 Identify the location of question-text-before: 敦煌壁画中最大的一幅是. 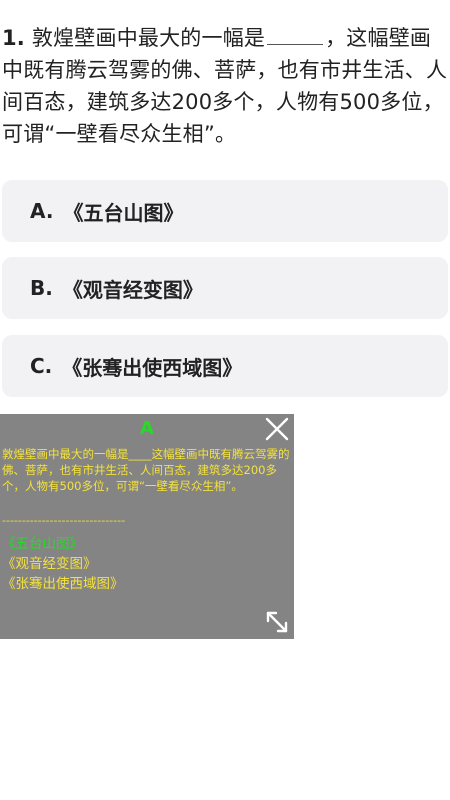
(148, 38).